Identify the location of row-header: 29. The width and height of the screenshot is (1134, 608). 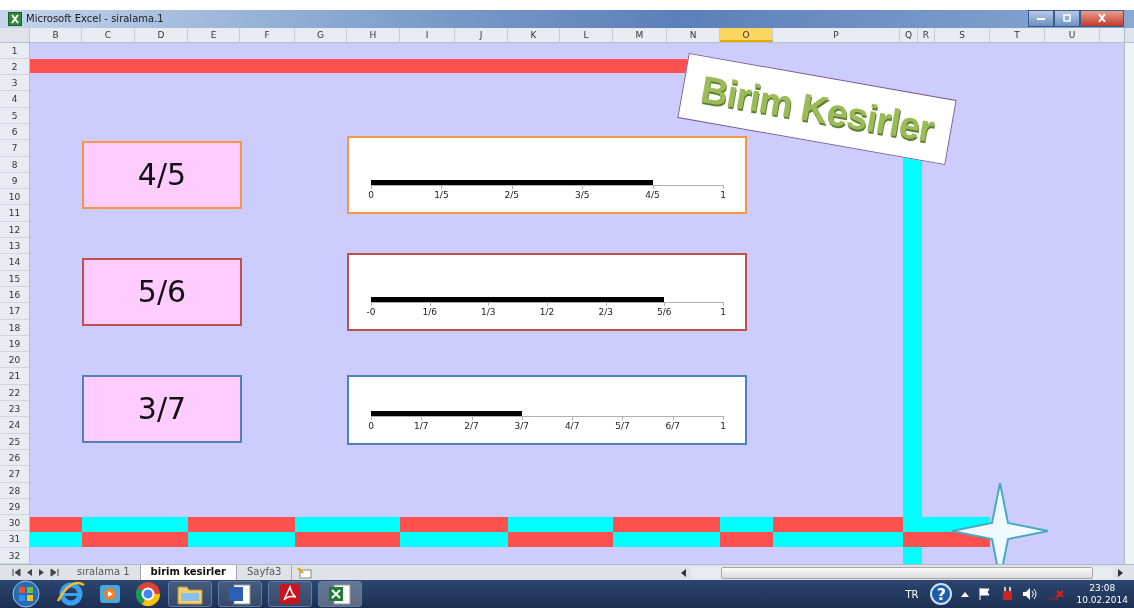
(14, 507).